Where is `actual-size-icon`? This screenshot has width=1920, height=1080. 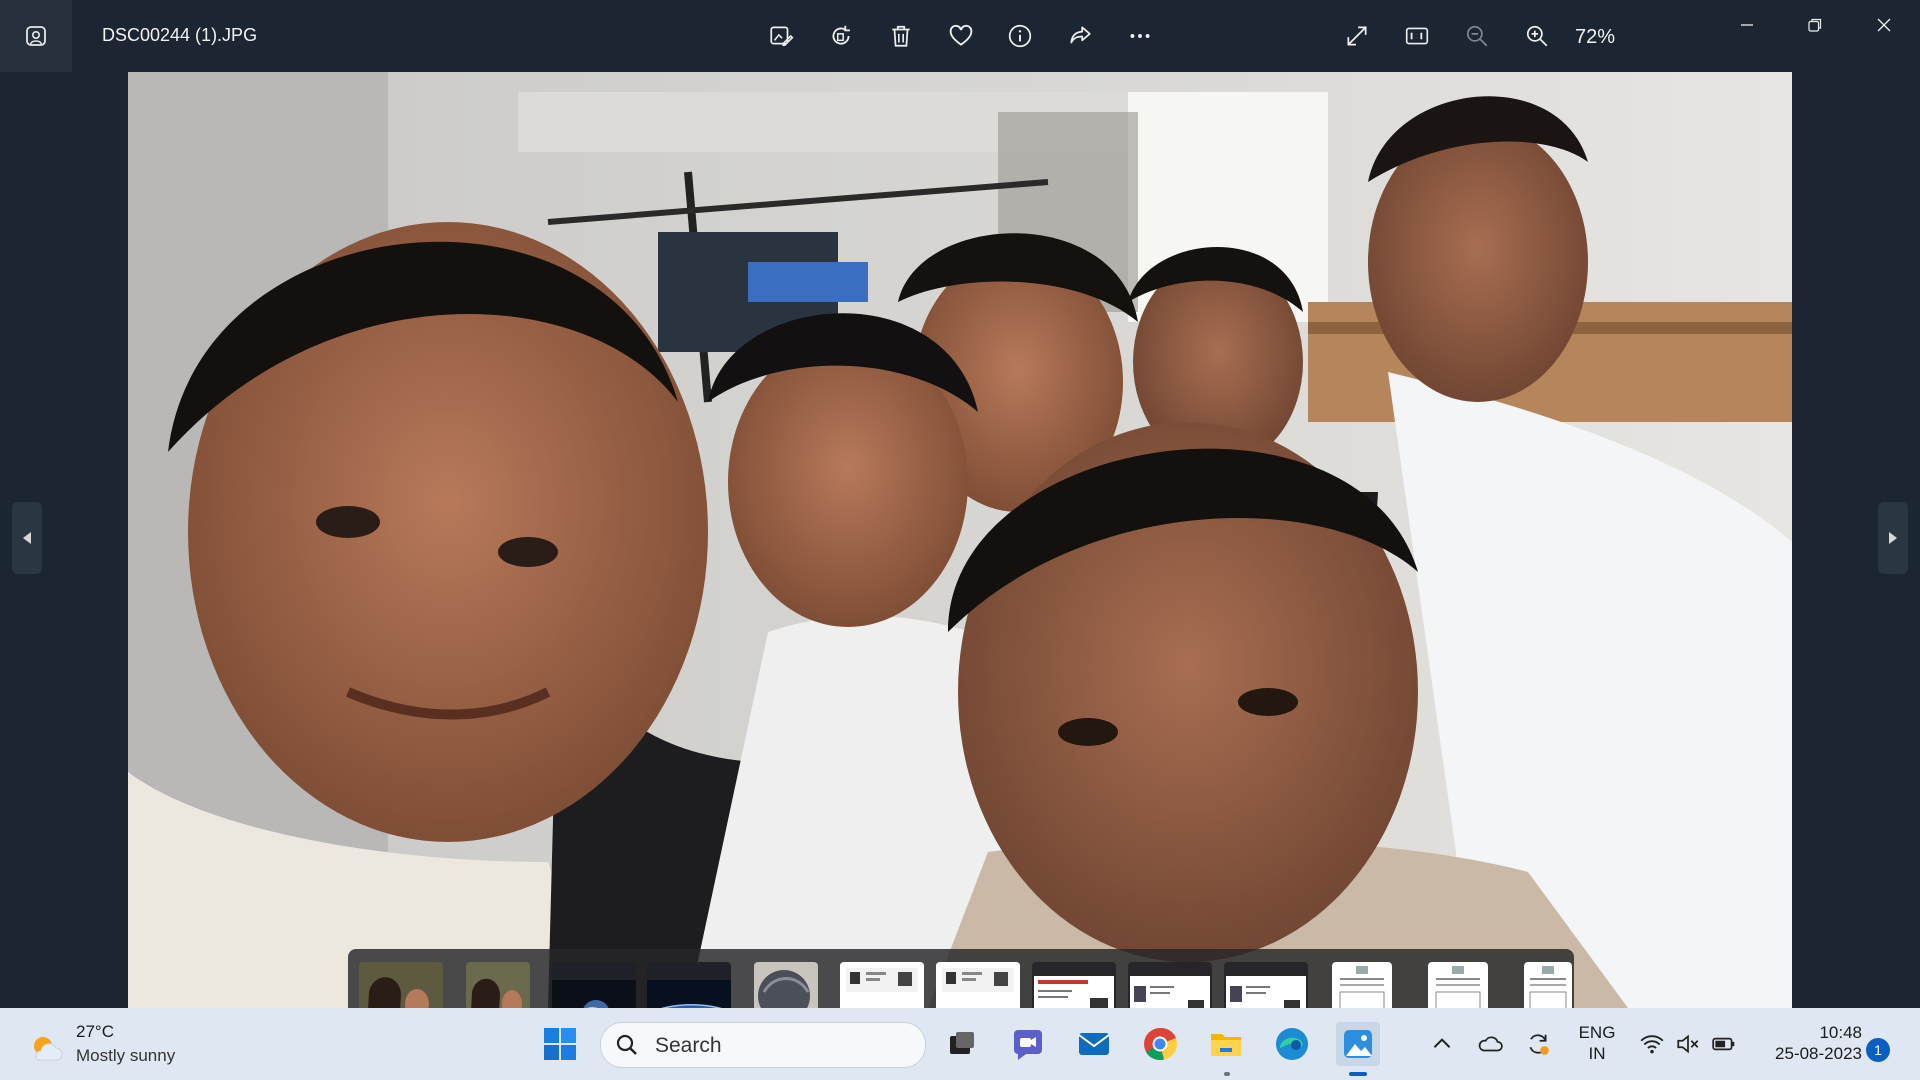
actual-size-icon is located at coordinates (1417, 36).